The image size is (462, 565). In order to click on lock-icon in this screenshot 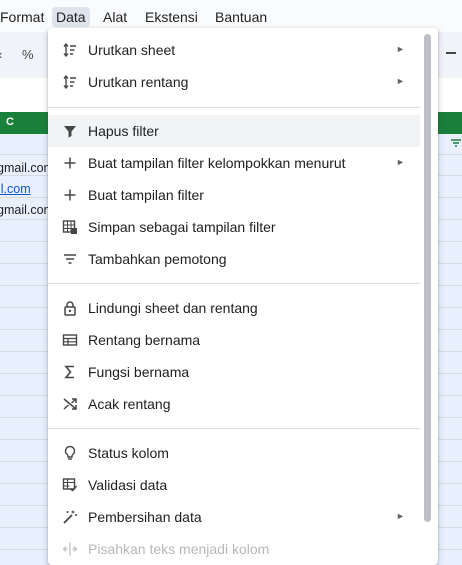, I will do `click(70, 308)`.